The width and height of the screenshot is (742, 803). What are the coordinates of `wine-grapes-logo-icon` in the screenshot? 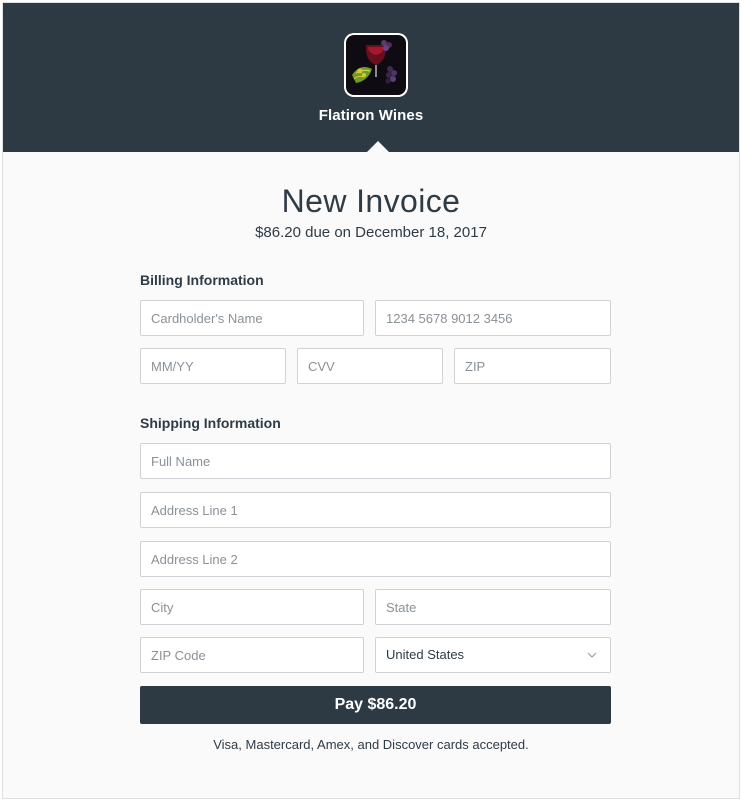 It's located at (376, 65).